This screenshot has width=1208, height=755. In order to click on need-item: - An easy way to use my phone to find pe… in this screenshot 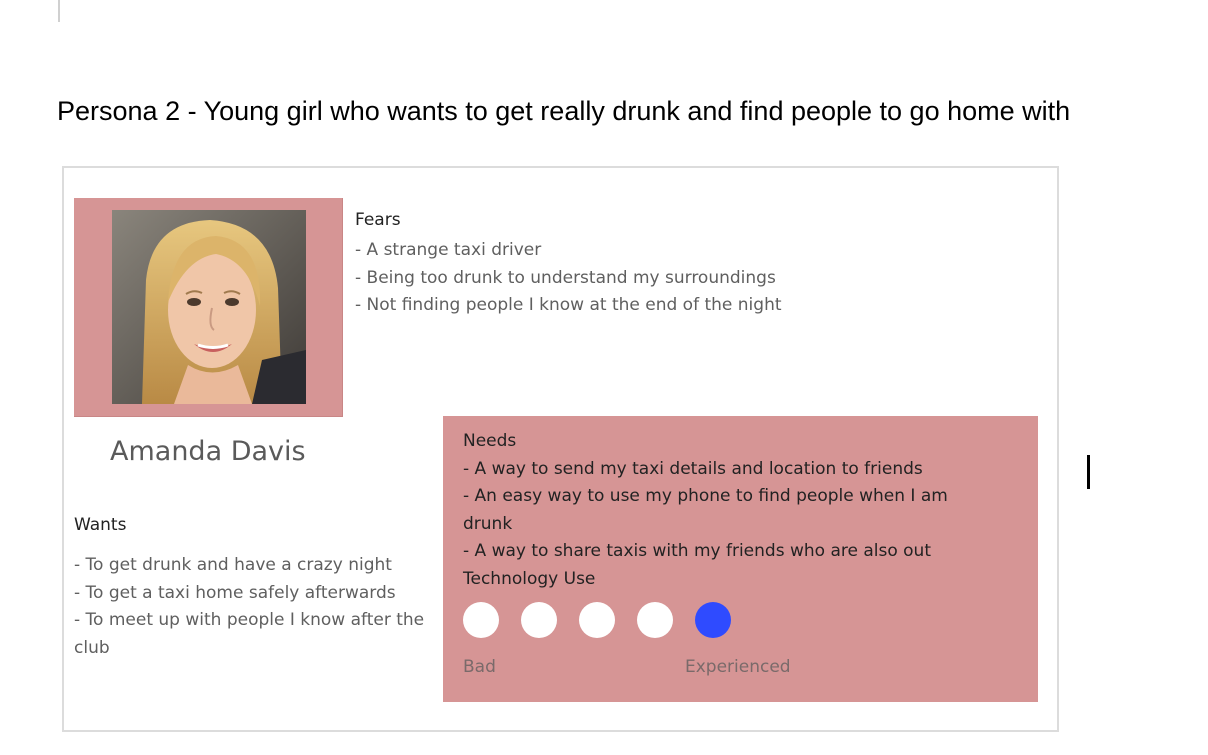, I will do `click(705, 510)`.